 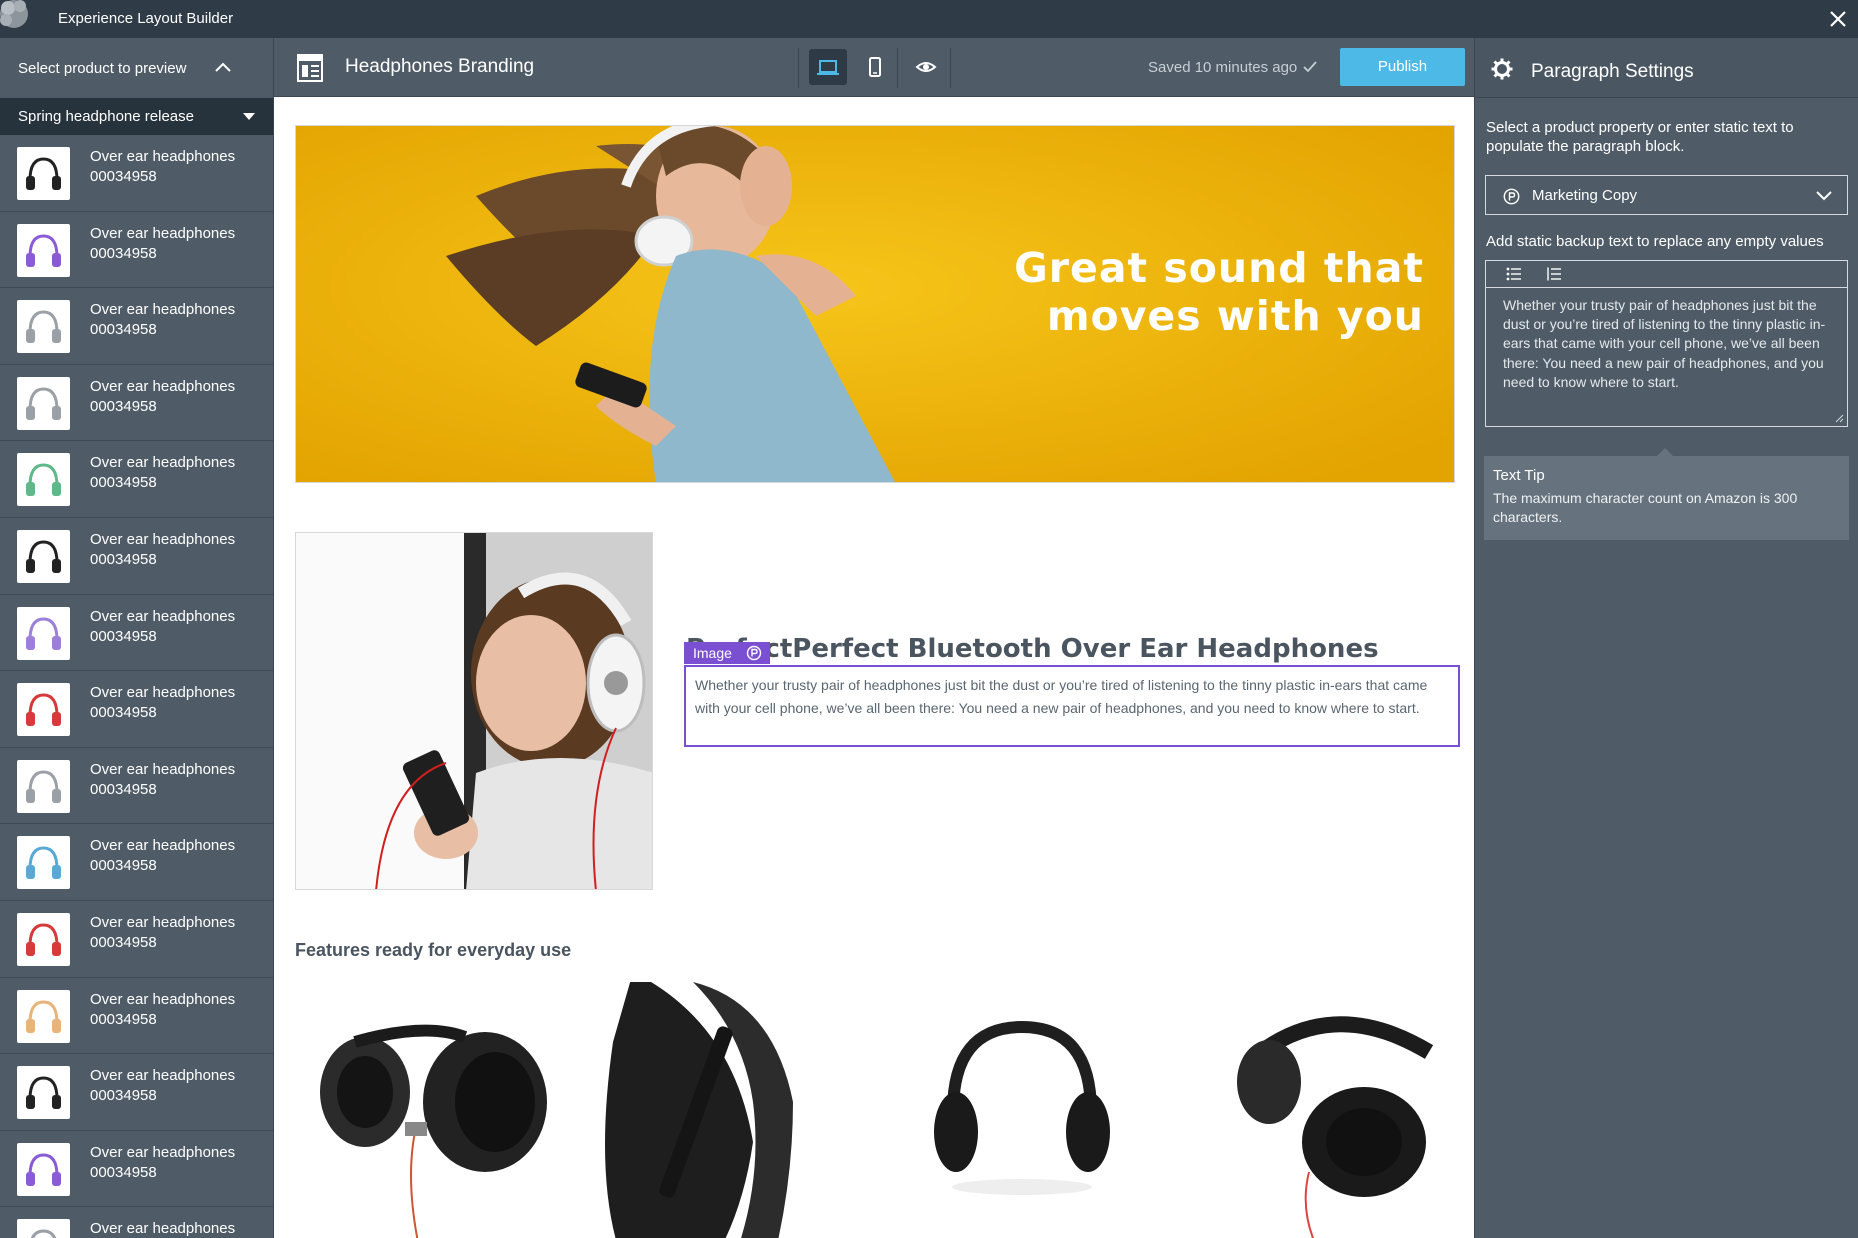 What do you see at coordinates (136, 116) in the screenshot?
I see `campaign-select: Spring headphone release` at bounding box center [136, 116].